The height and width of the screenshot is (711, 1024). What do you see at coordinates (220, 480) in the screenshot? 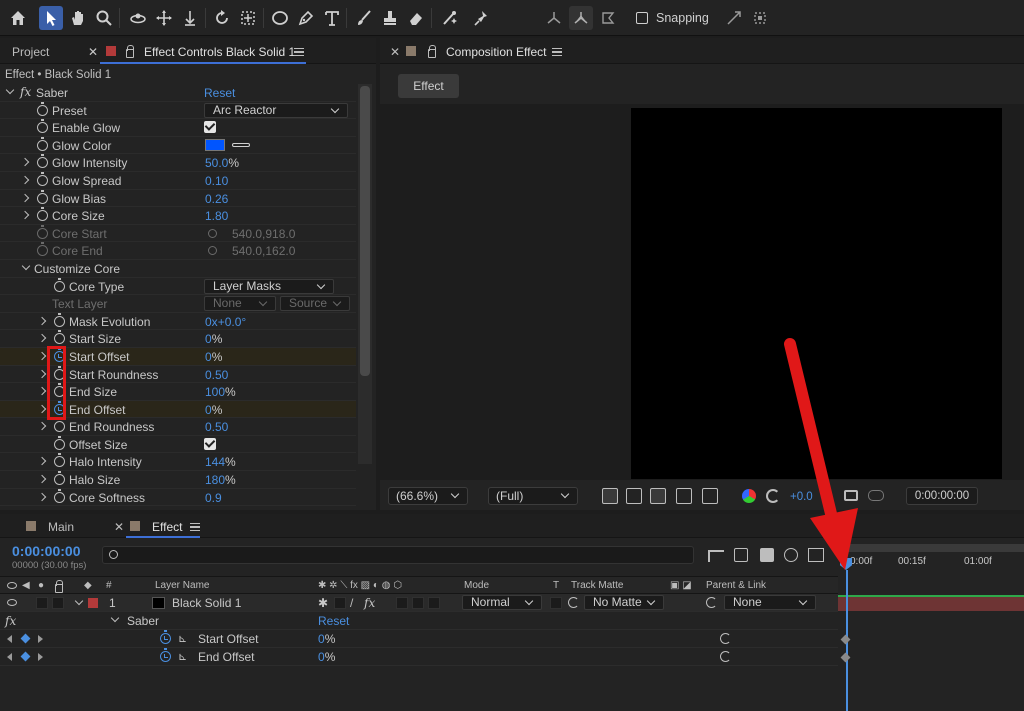
I see `property-value: 180%` at bounding box center [220, 480].